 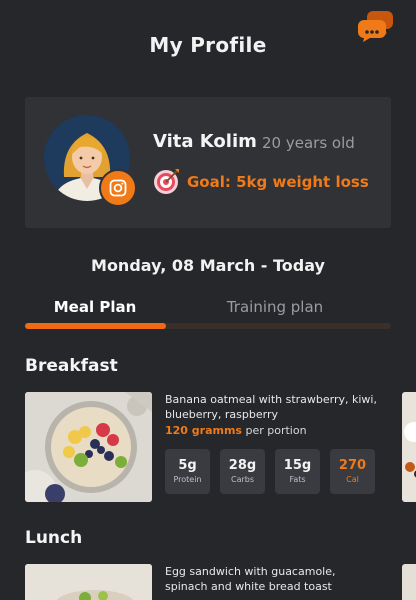 What do you see at coordinates (242, 465) in the screenshot?
I see `nutrient-value: 28g` at bounding box center [242, 465].